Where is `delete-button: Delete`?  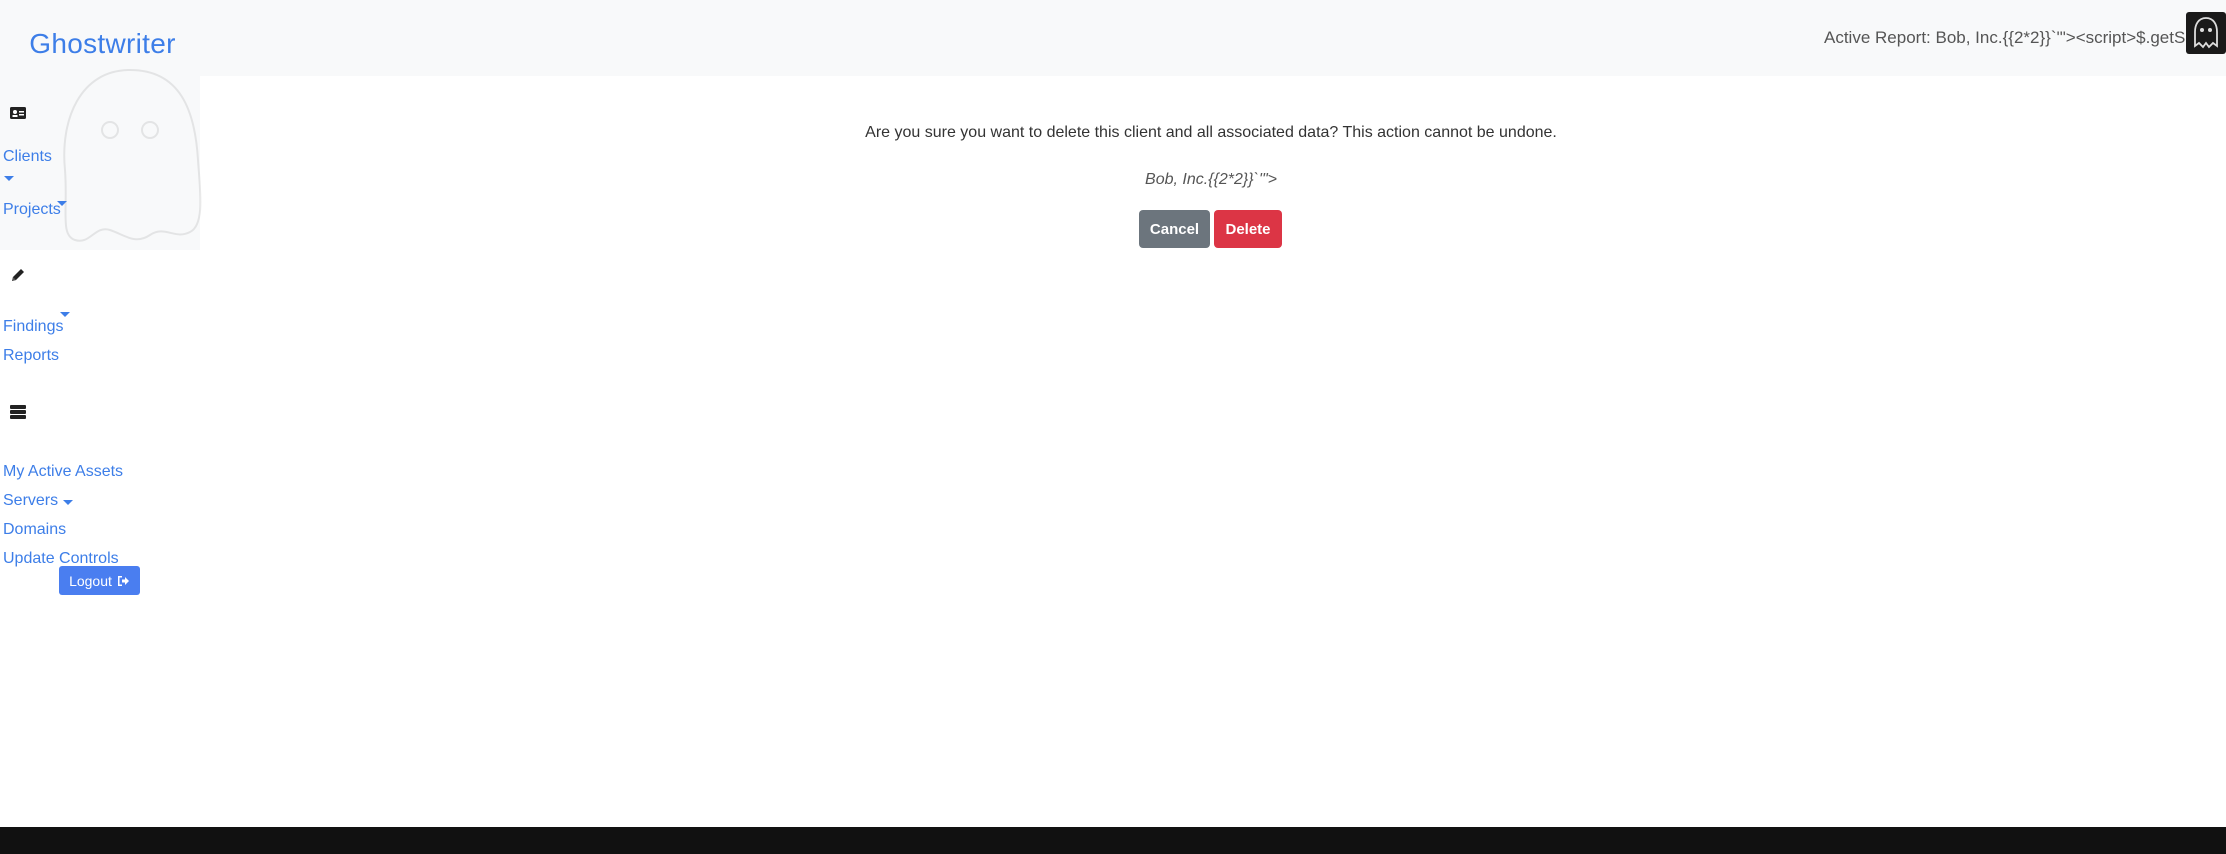
delete-button: Delete is located at coordinates (1248, 229).